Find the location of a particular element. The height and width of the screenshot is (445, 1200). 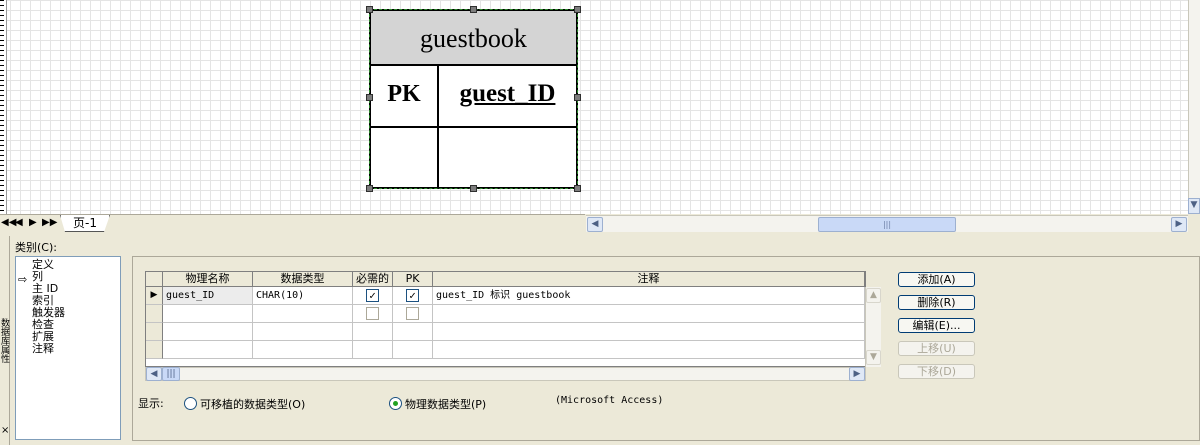

portable-types-label: 可移植的数据类型(O) is located at coordinates (252, 404).